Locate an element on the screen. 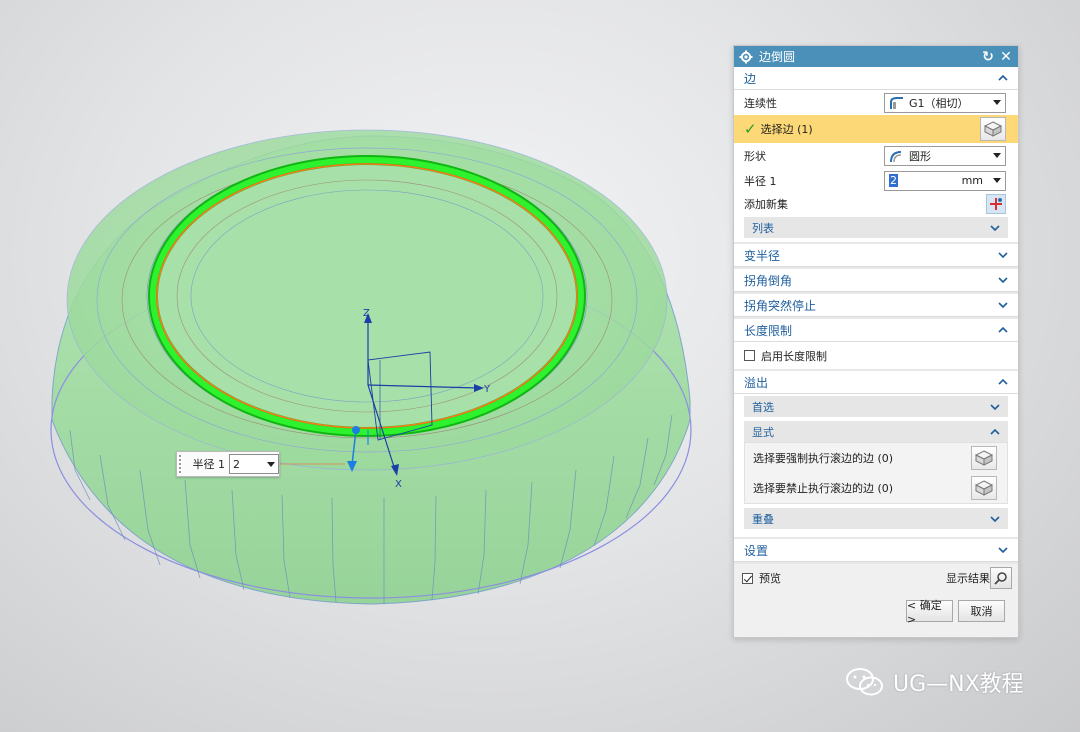  forbid-roll-select-button is located at coordinates (984, 488).